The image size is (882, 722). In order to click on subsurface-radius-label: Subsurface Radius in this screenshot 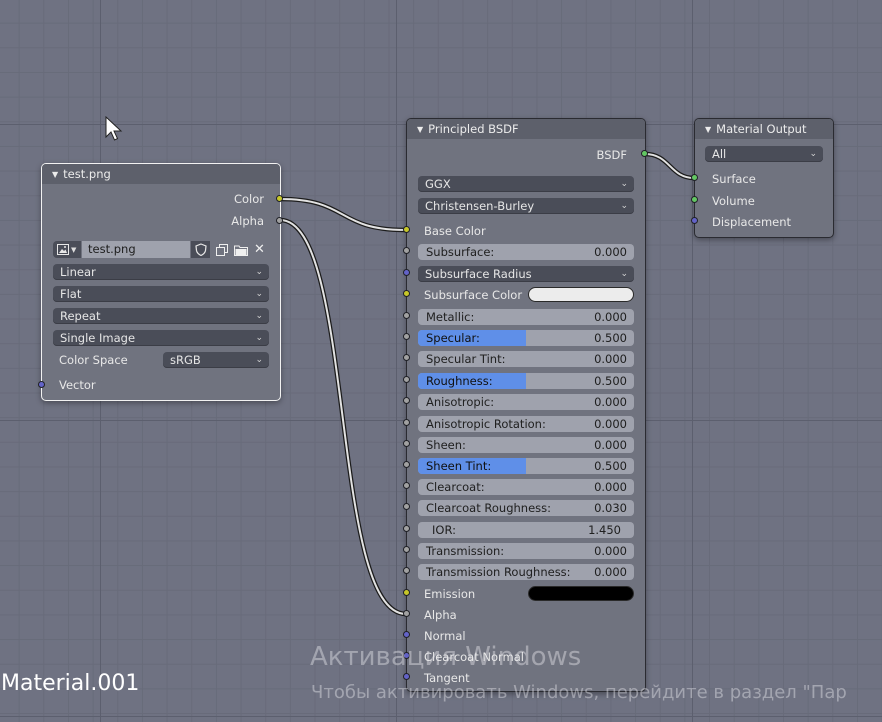, I will do `click(478, 274)`.